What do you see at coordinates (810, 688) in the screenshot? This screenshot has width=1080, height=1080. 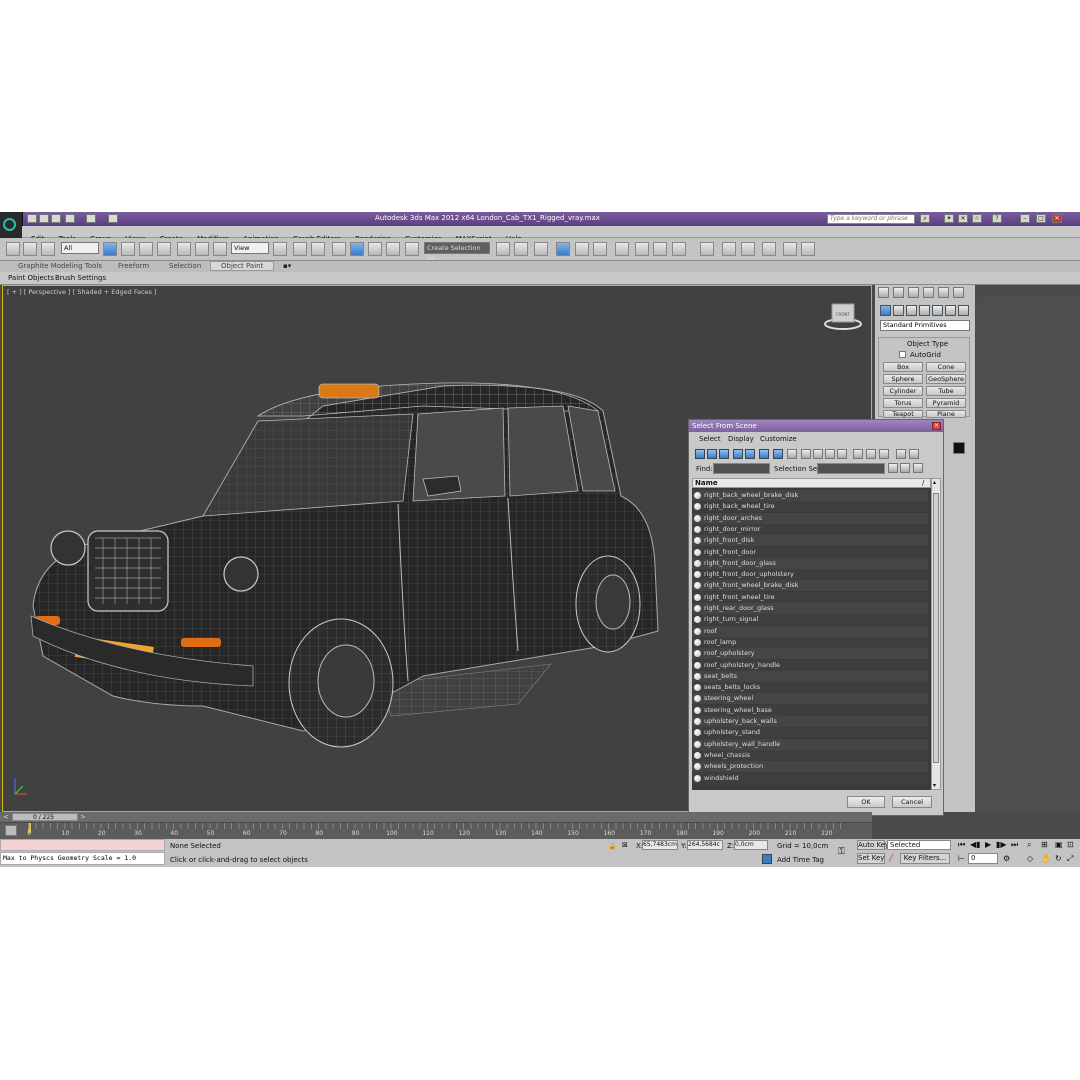 I see `list-item: seats_belts_locks` at bounding box center [810, 688].